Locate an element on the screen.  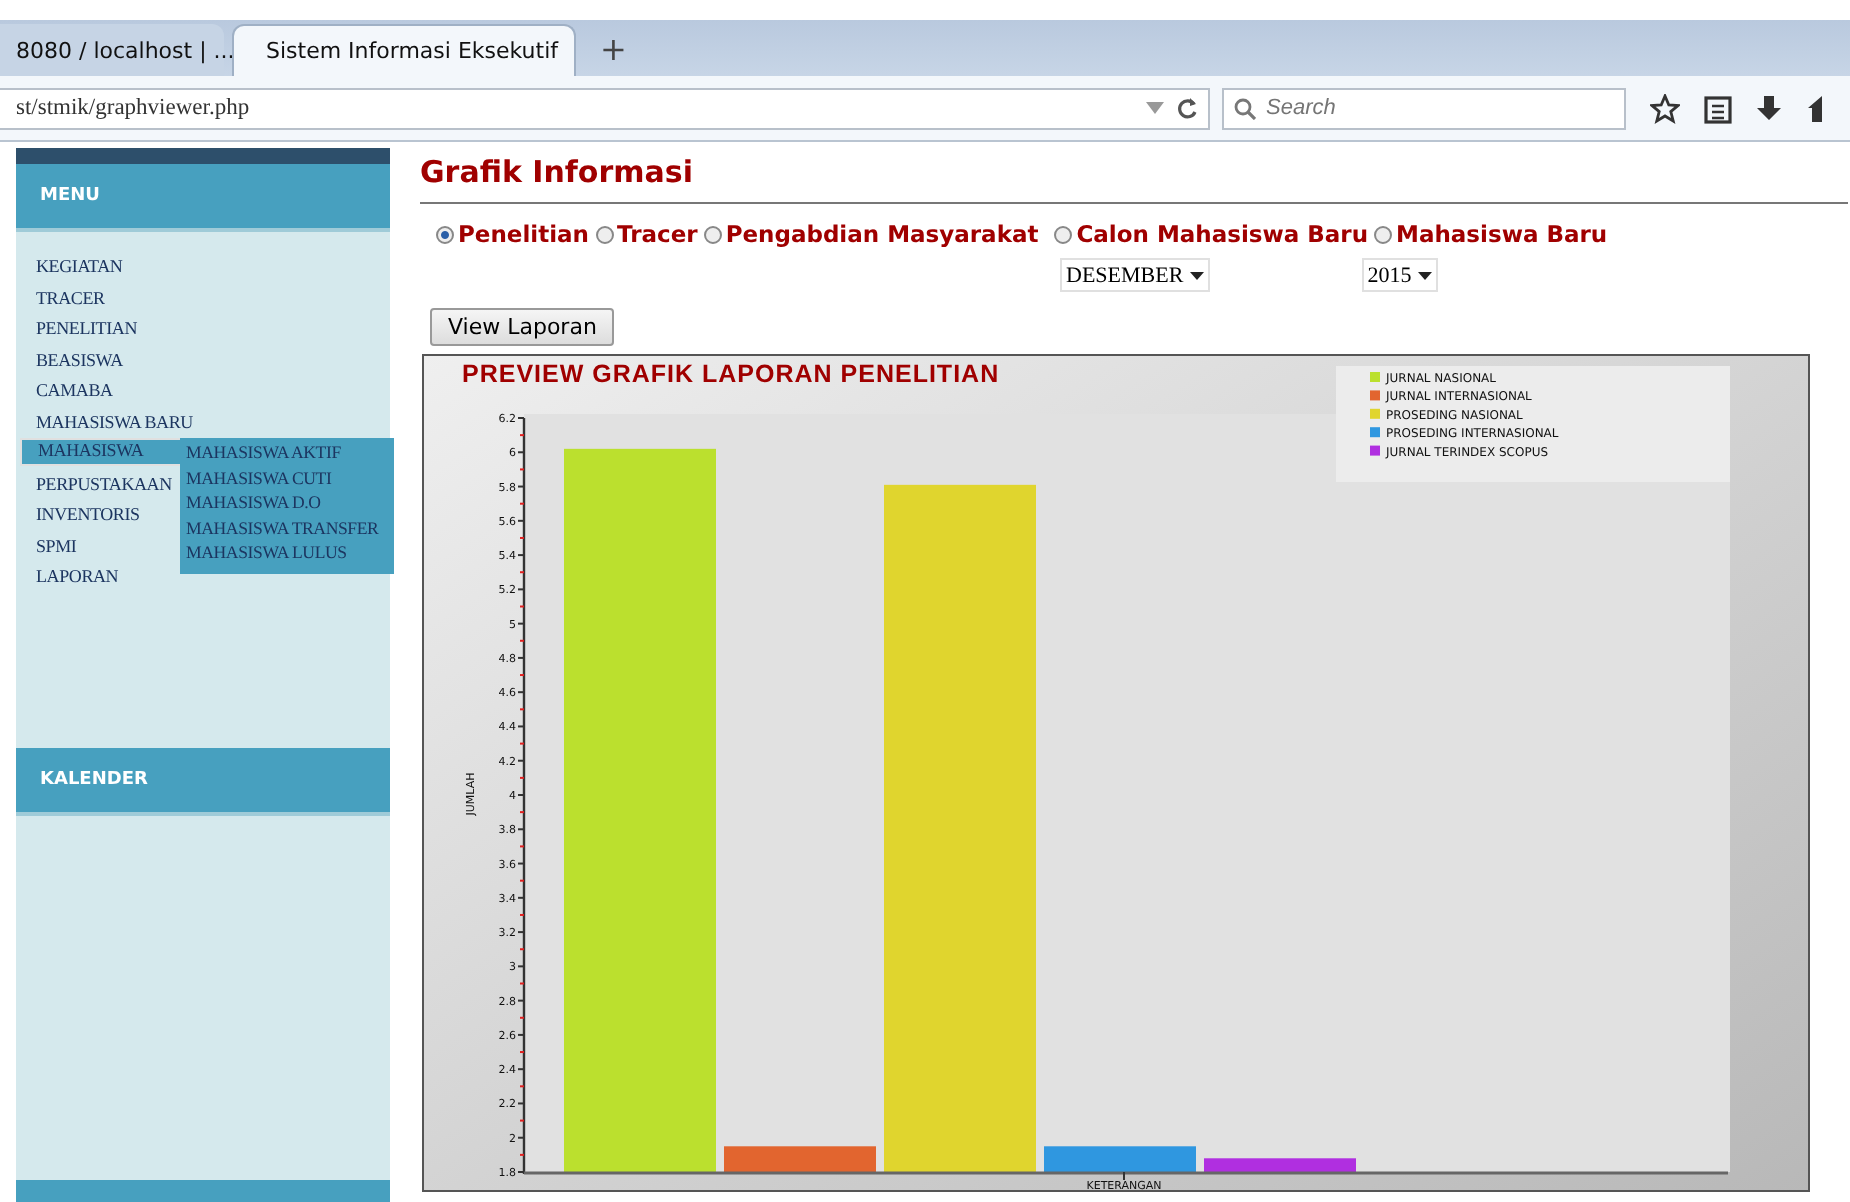
menu-item: BEASISWA is located at coordinates (69, 360).